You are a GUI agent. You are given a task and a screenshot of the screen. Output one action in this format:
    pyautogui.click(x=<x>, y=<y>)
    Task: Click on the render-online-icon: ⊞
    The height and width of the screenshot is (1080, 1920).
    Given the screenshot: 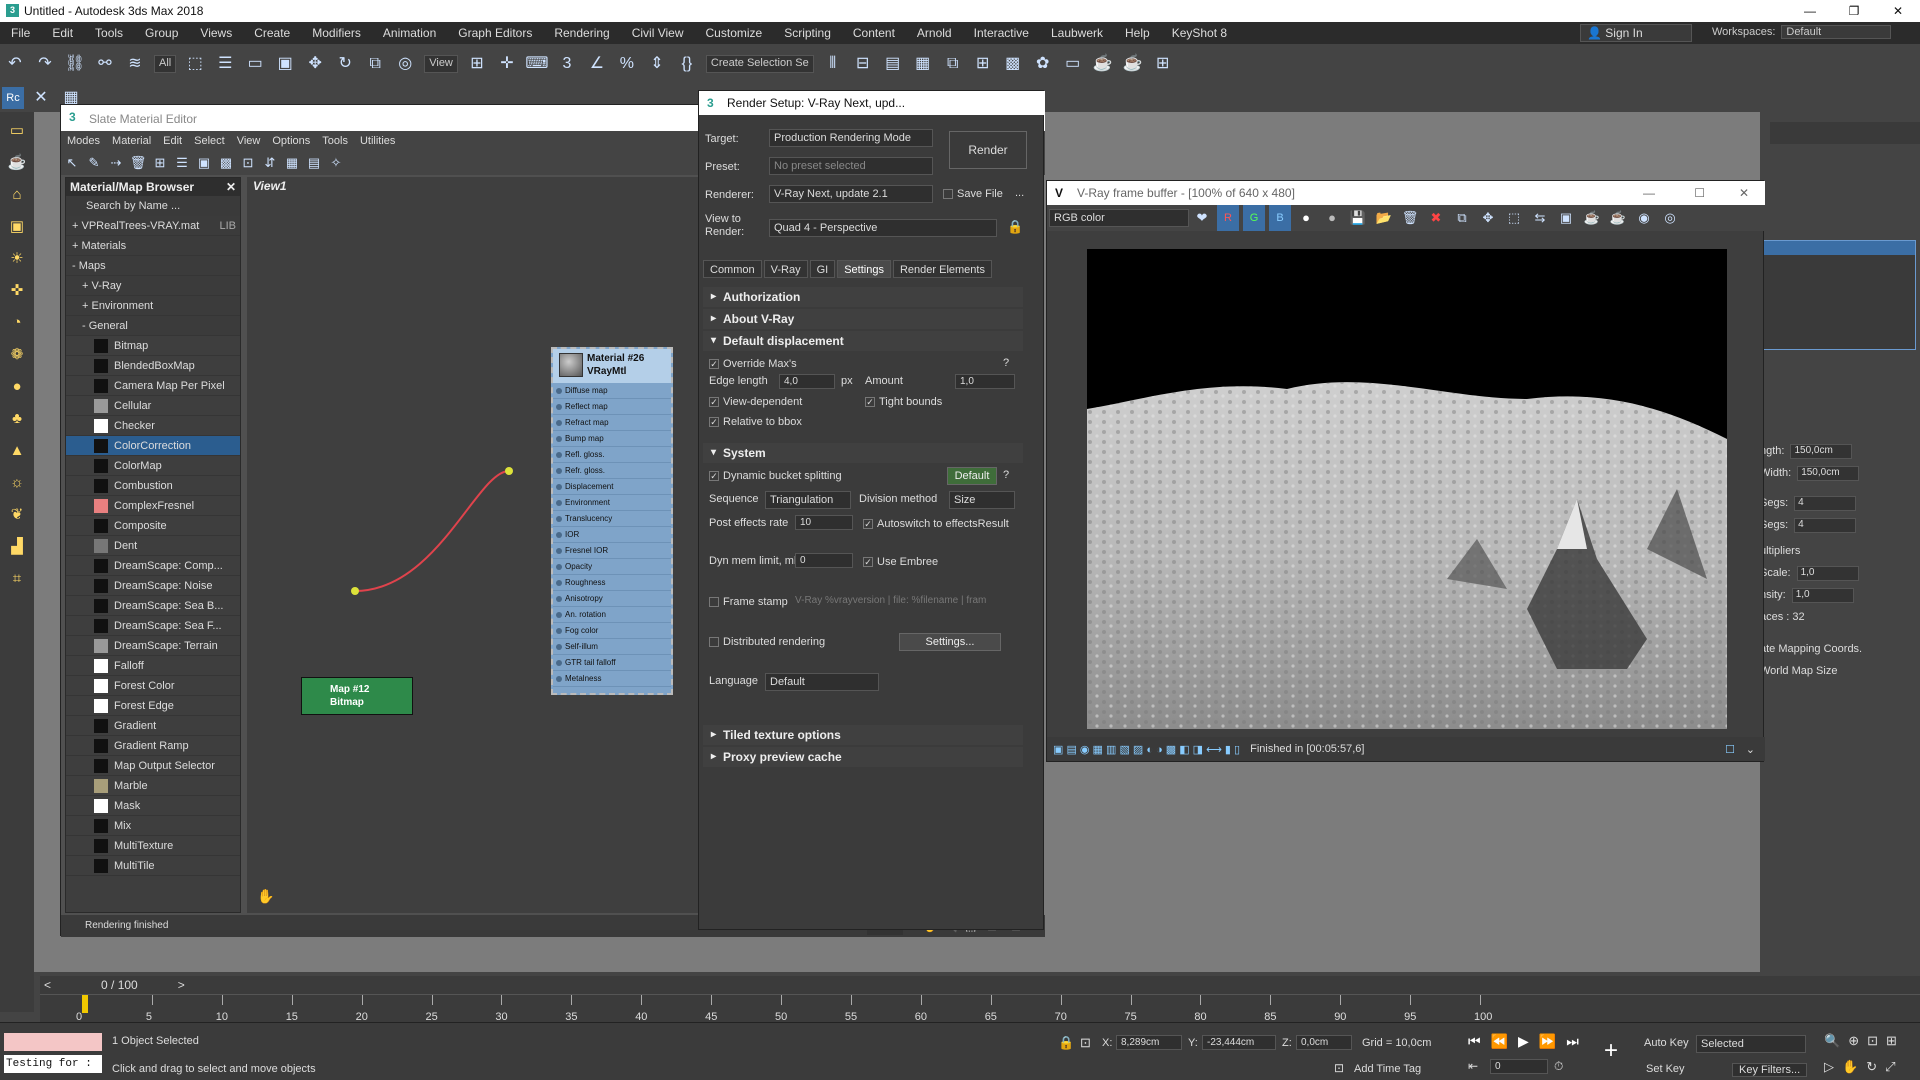 What is the action you would take?
    pyautogui.click(x=1163, y=64)
    